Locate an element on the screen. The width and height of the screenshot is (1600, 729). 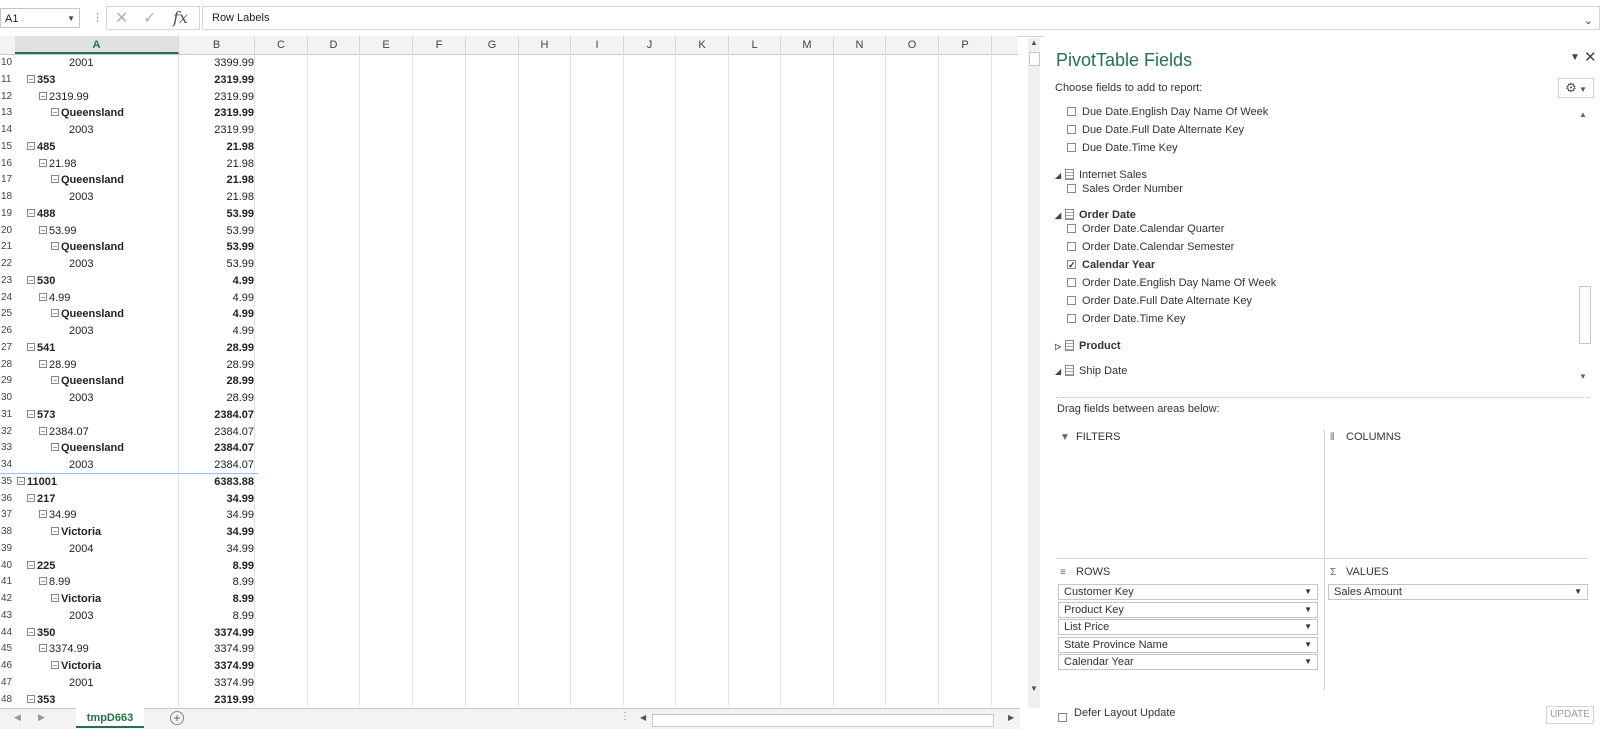
cell-a: −53.99 is located at coordinates (109, 231).